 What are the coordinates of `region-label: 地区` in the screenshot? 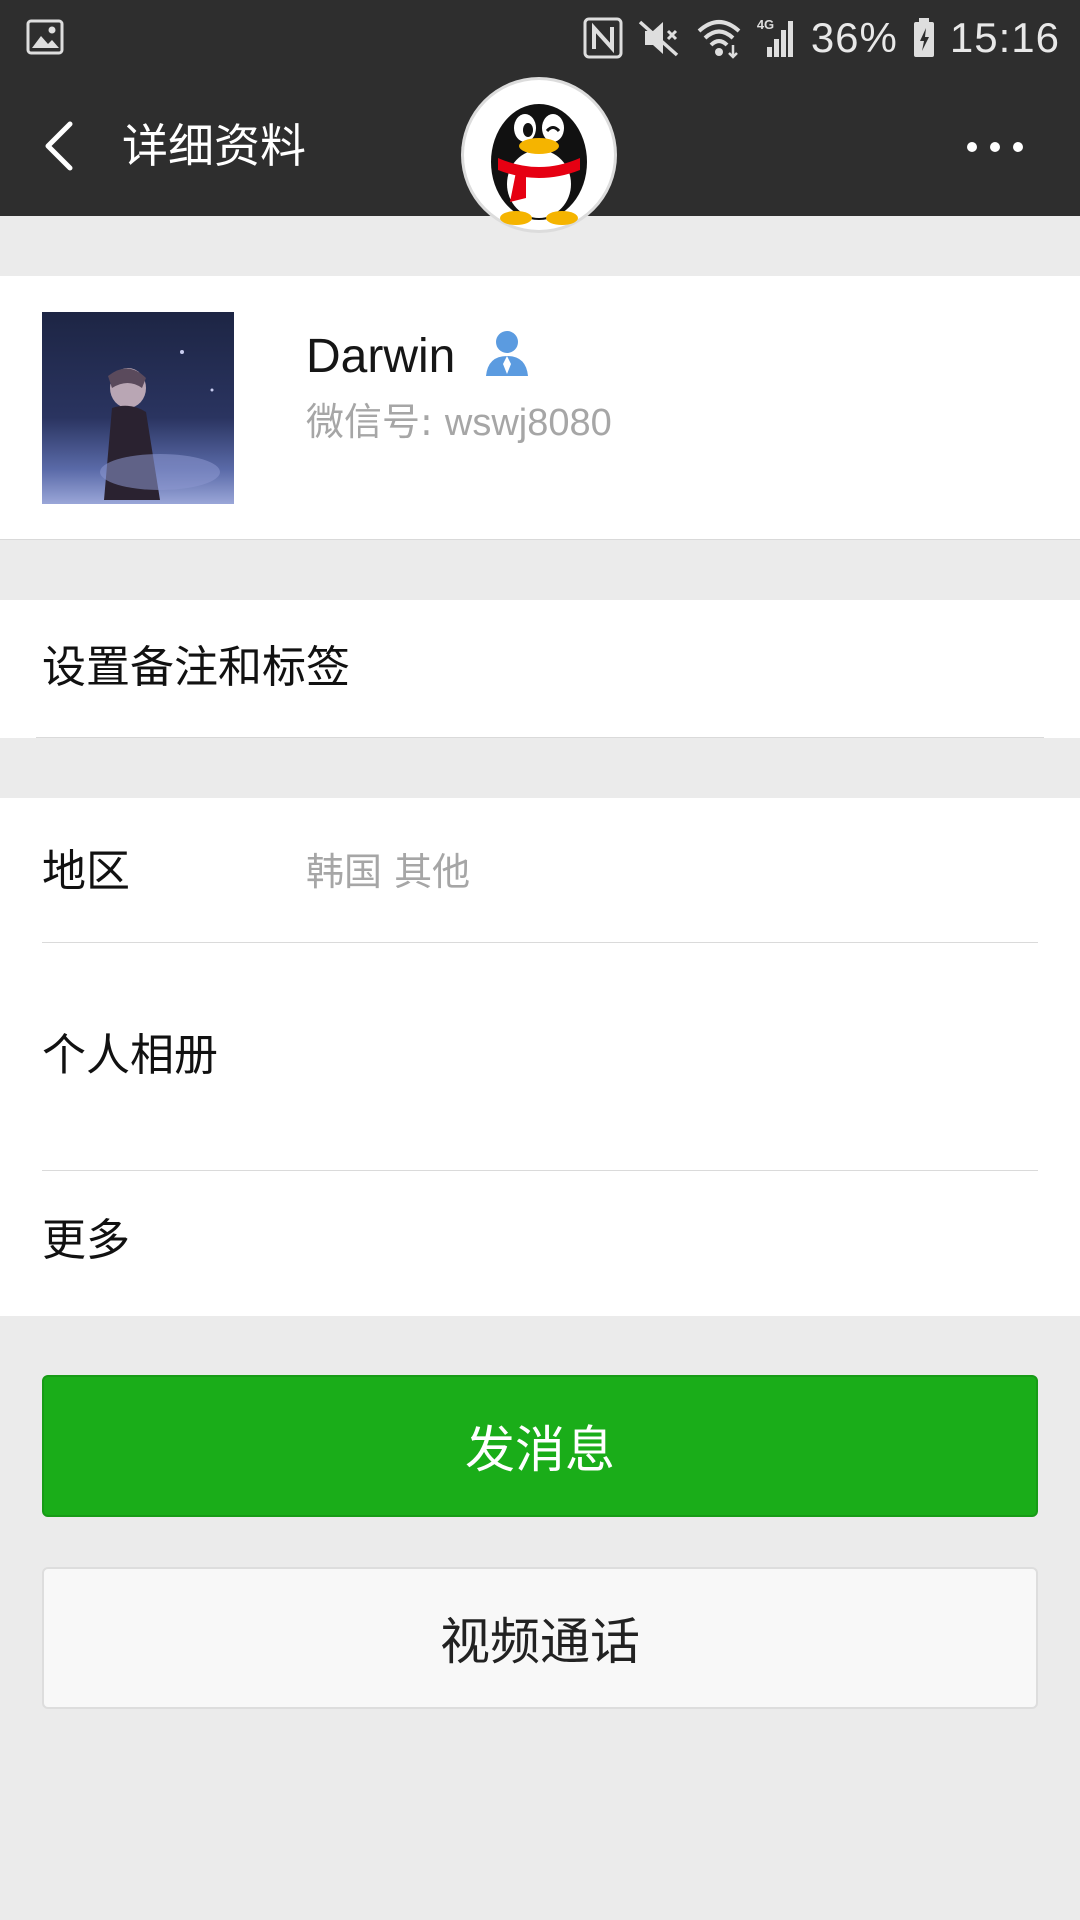 It's located at (86, 871).